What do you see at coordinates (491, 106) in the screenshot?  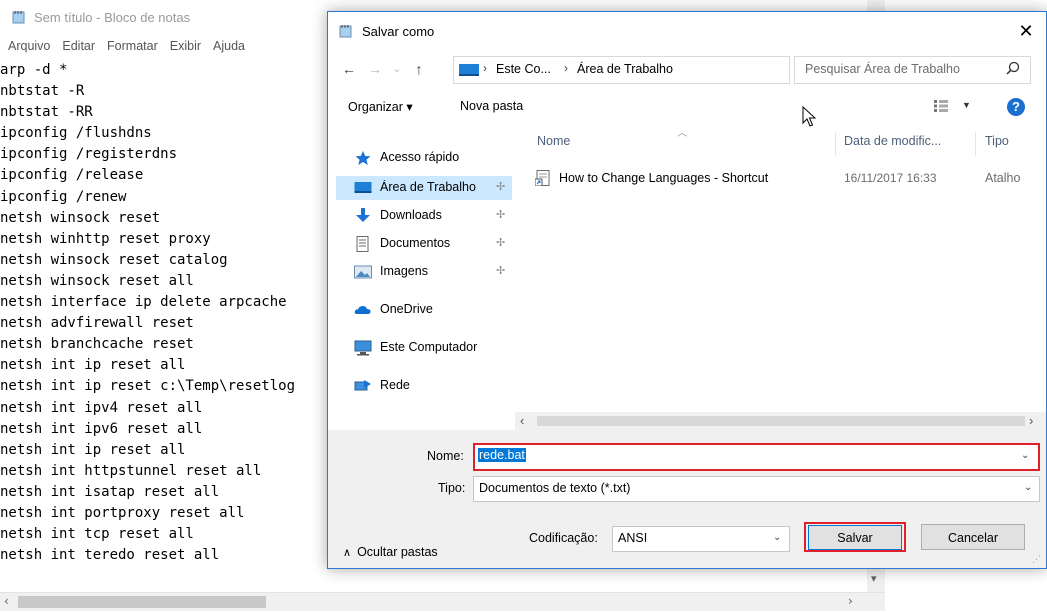 I see `new-folder-button: Nova pasta` at bounding box center [491, 106].